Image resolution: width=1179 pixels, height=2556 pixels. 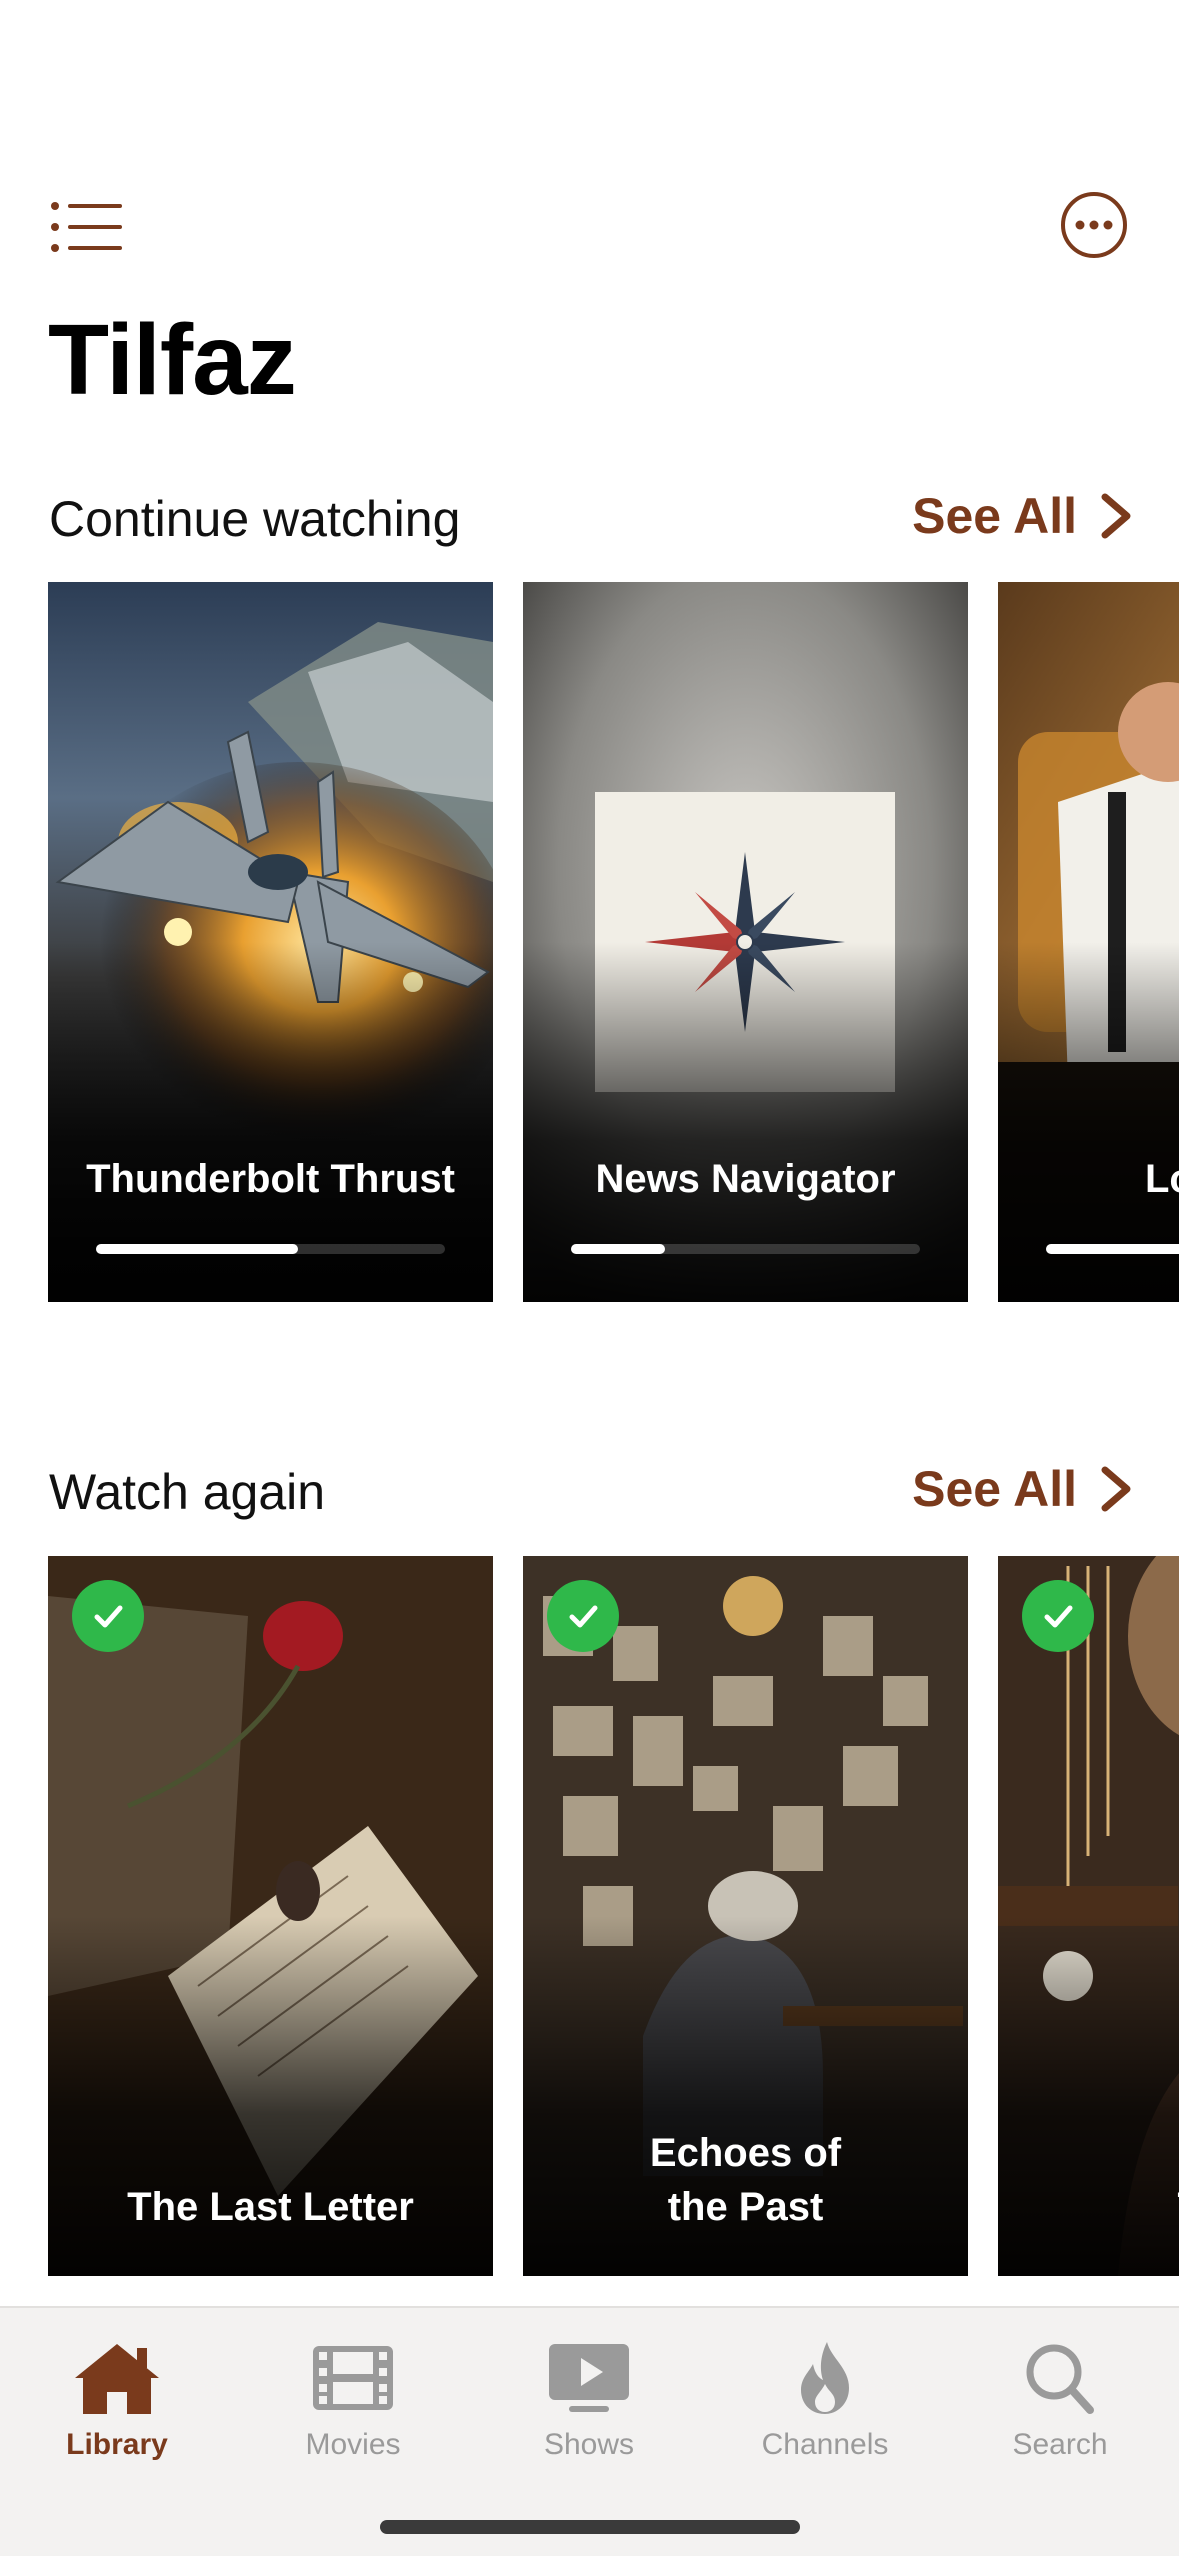 I want to click on tab-bar: Library Movies Shows Channels Search, so click(x=589, y=2431).